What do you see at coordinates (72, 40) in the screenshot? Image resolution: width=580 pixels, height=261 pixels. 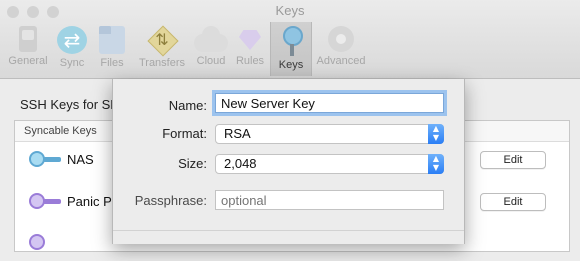 I see `sync-icon` at bounding box center [72, 40].